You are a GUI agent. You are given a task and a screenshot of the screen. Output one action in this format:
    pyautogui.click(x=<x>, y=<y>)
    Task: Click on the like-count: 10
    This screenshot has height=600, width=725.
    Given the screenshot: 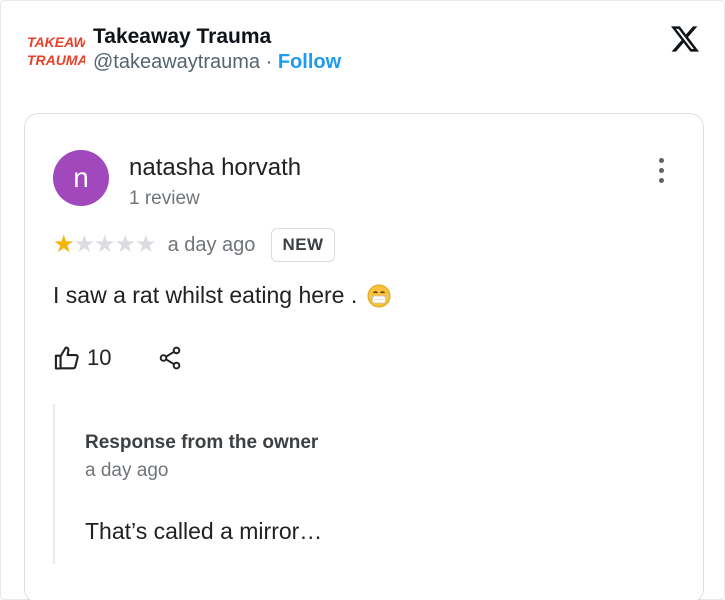 What is the action you would take?
    pyautogui.click(x=99, y=357)
    